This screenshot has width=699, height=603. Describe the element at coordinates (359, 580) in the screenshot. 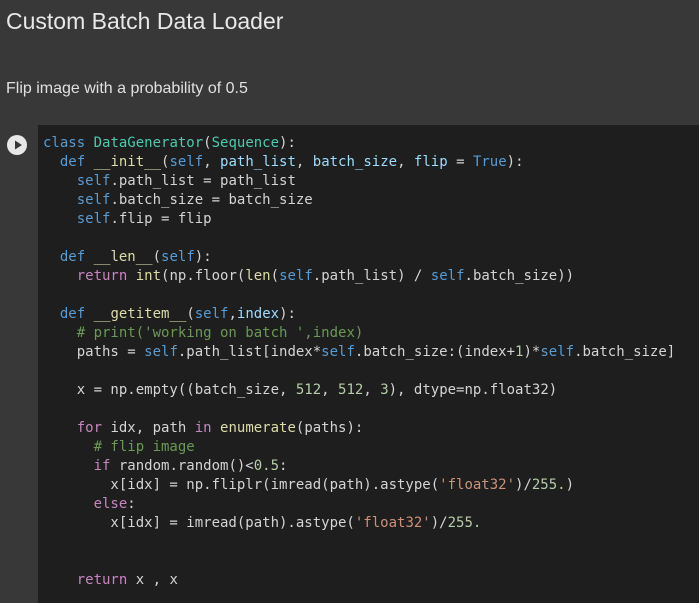

I see `code-line: return x , x` at that location.